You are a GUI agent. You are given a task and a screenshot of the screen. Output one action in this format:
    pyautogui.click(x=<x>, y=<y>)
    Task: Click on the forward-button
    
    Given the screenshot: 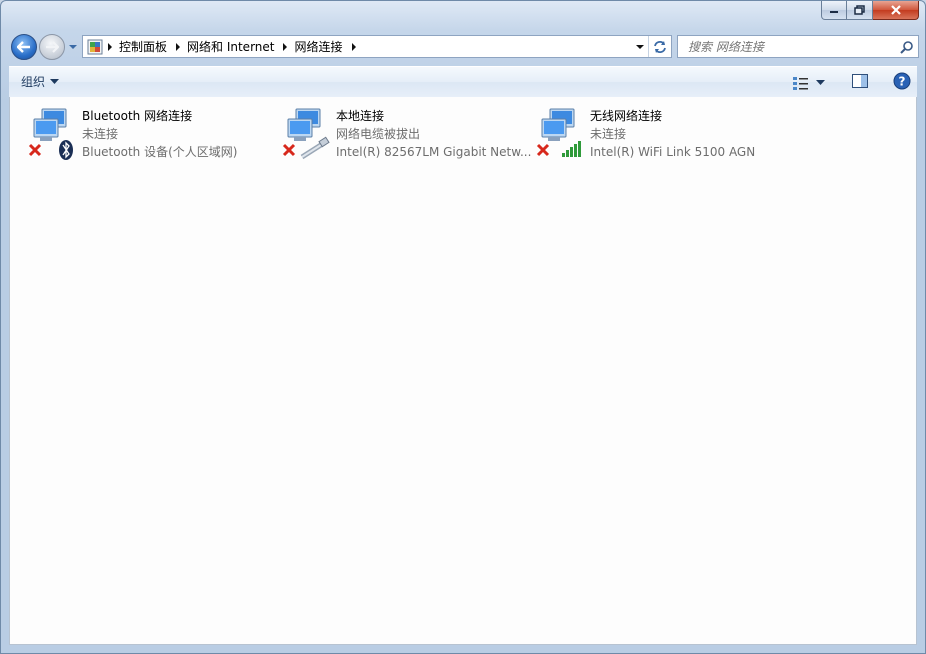 What is the action you would take?
    pyautogui.click(x=52, y=47)
    